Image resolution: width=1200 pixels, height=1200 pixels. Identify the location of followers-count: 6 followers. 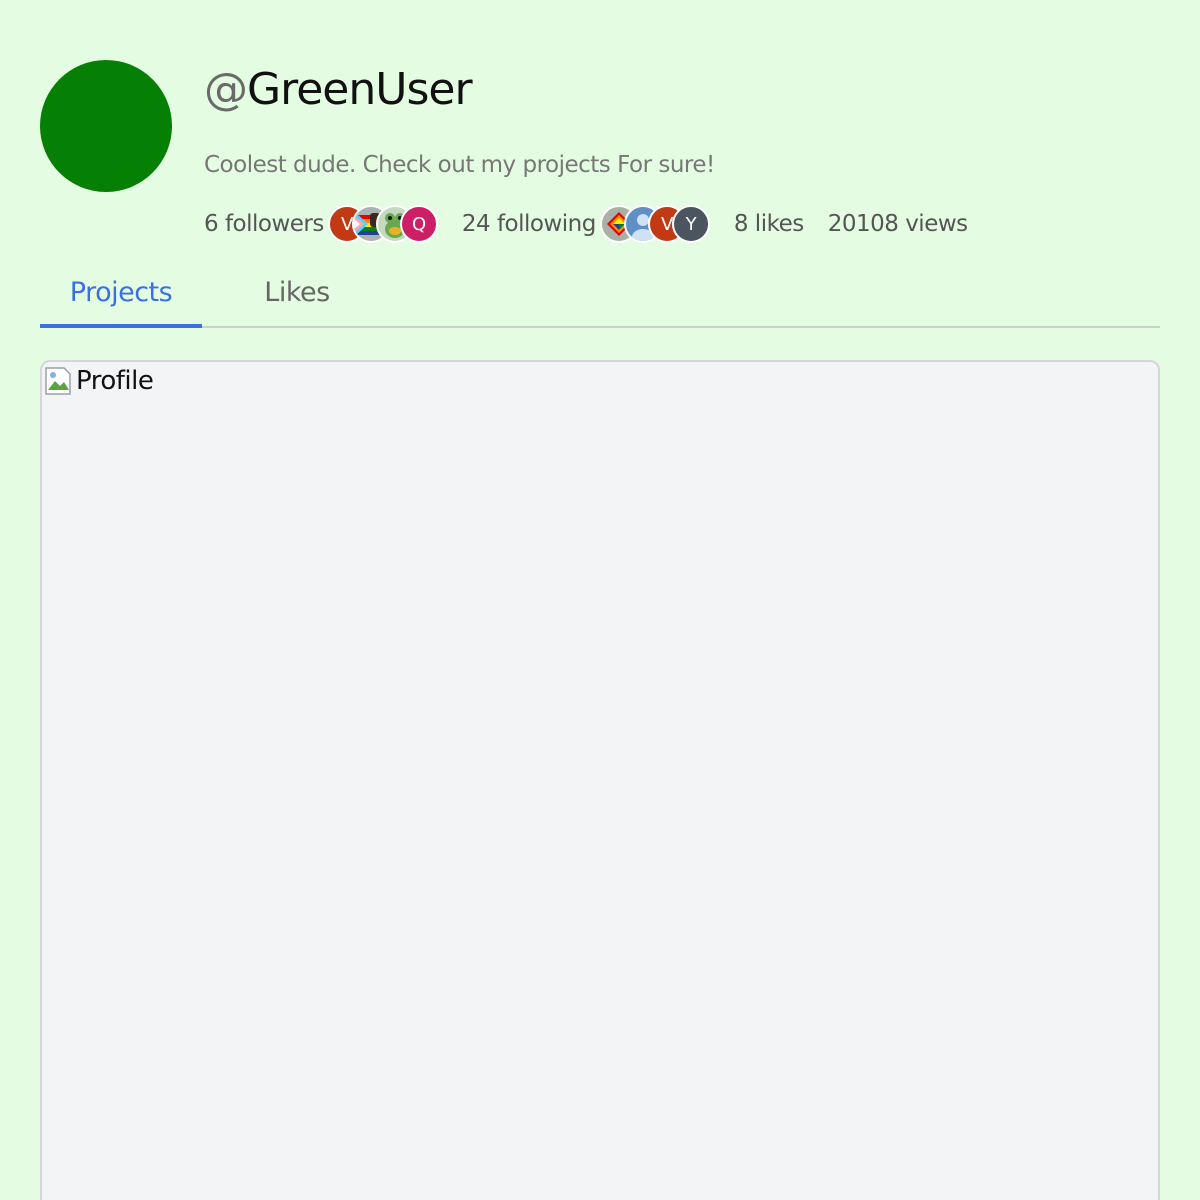
(264, 224).